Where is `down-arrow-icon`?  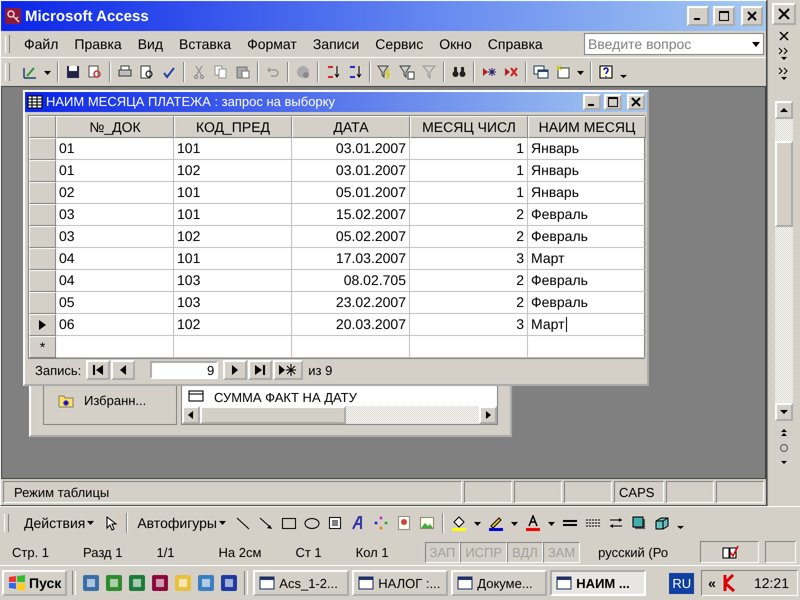
down-arrow-icon is located at coordinates (784, 412).